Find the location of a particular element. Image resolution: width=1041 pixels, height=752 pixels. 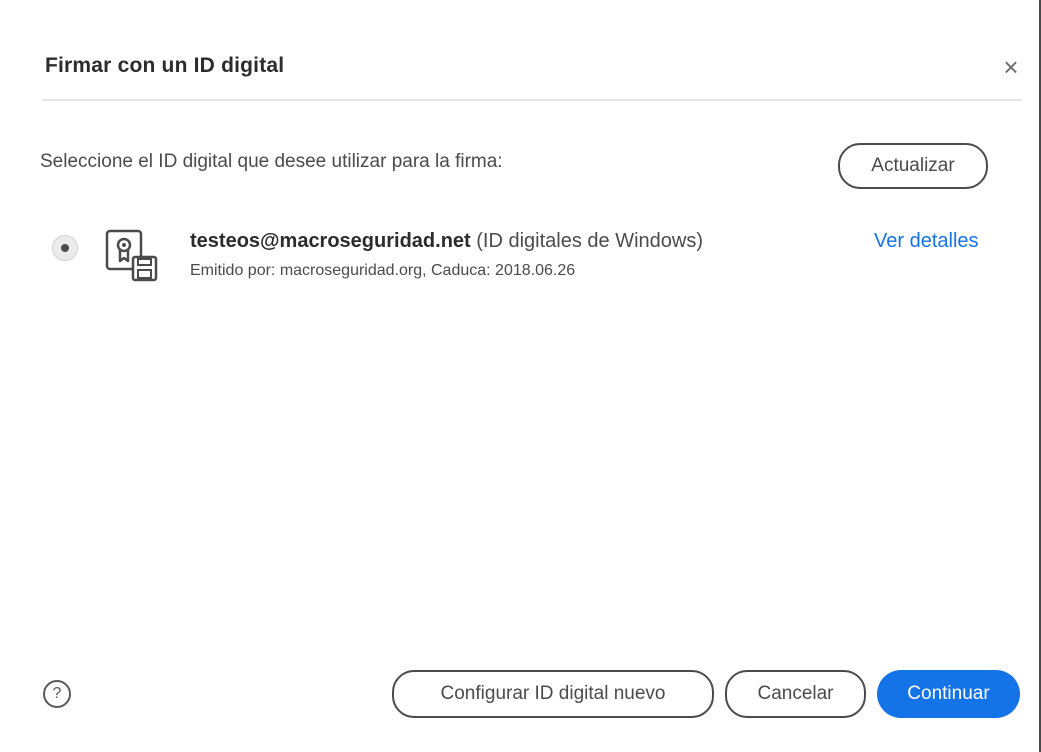

configure-new-id-button: Configurar ID digital nuevo is located at coordinates (553, 694).